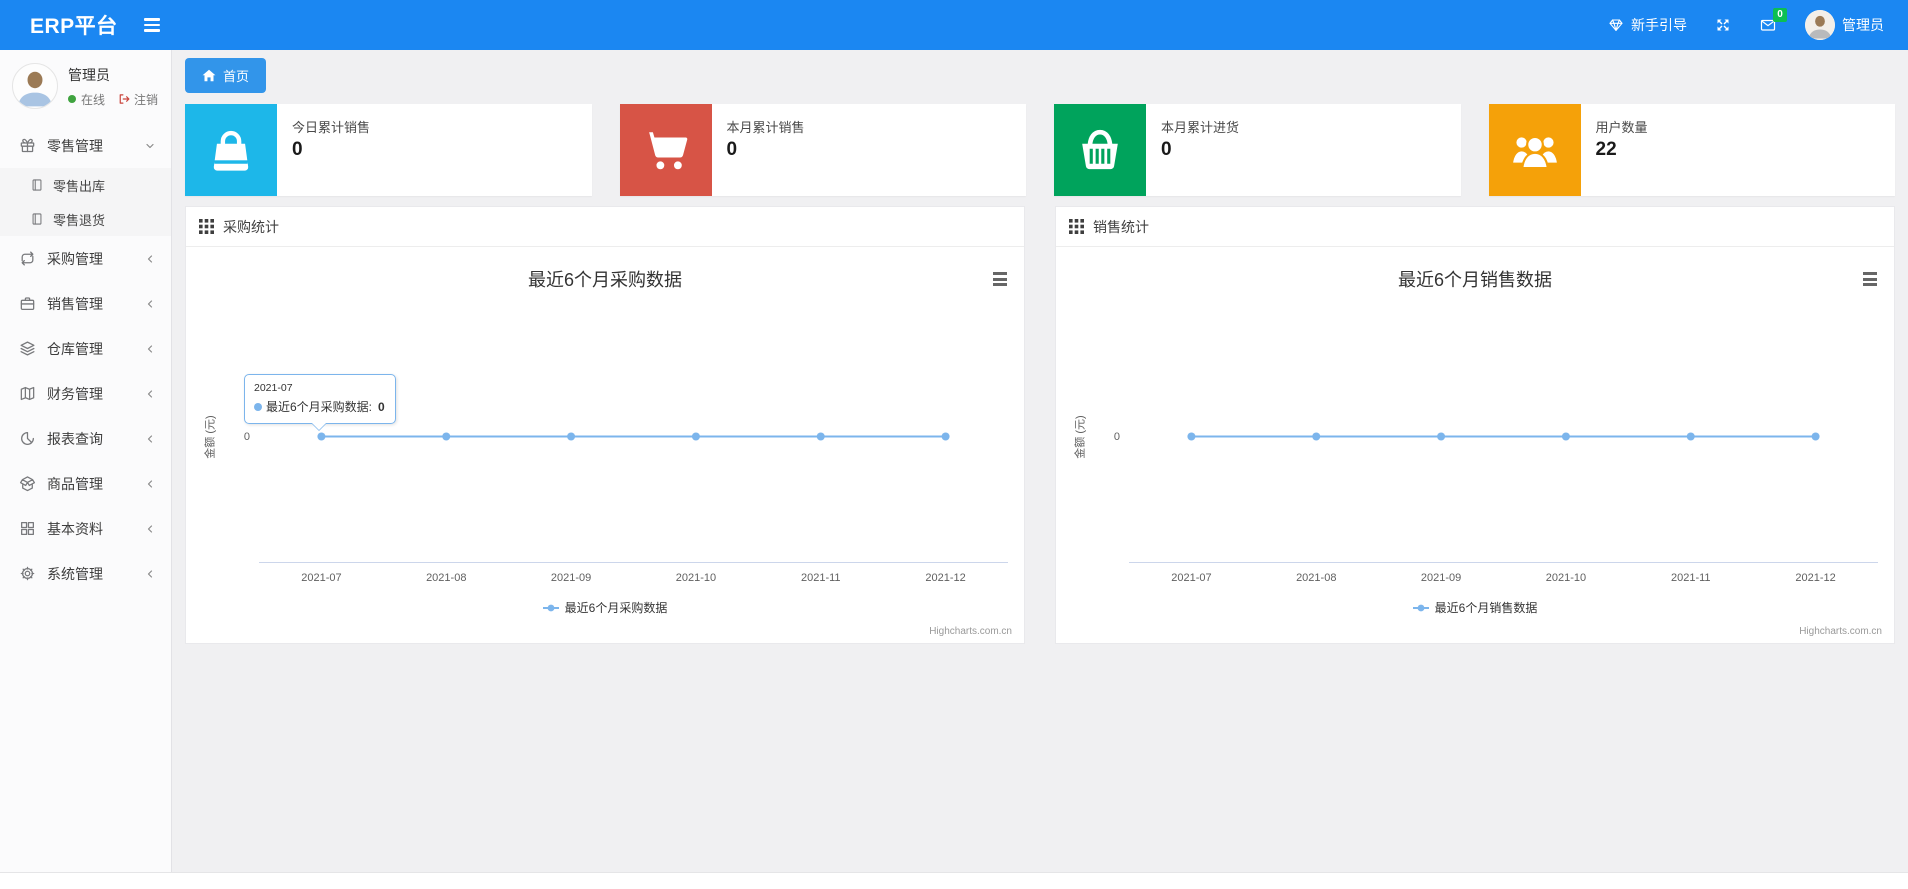 The height and width of the screenshot is (889, 1908). I want to click on sidebar-item-label: 采购管理, so click(75, 258).